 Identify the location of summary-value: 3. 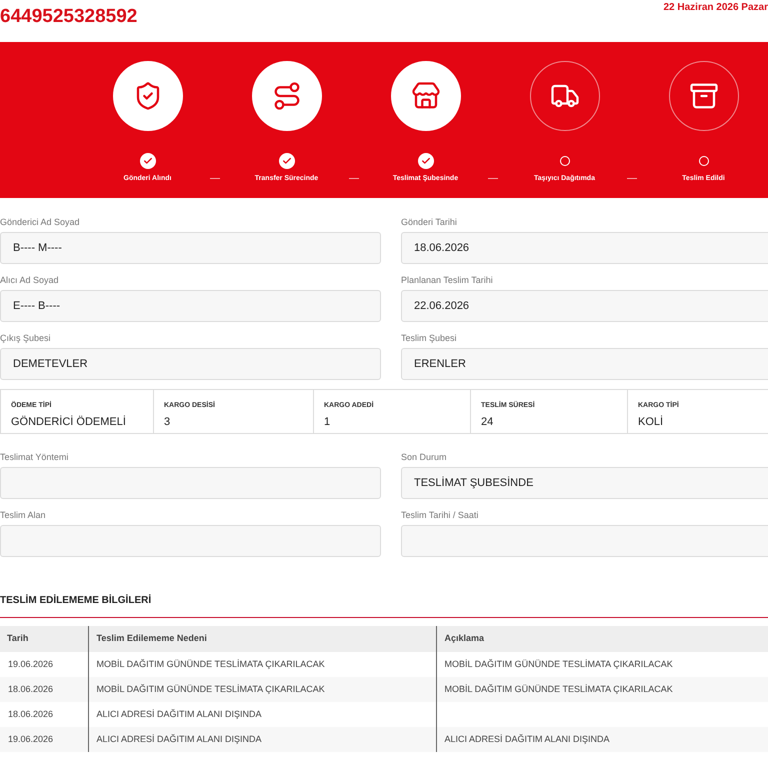
(168, 422).